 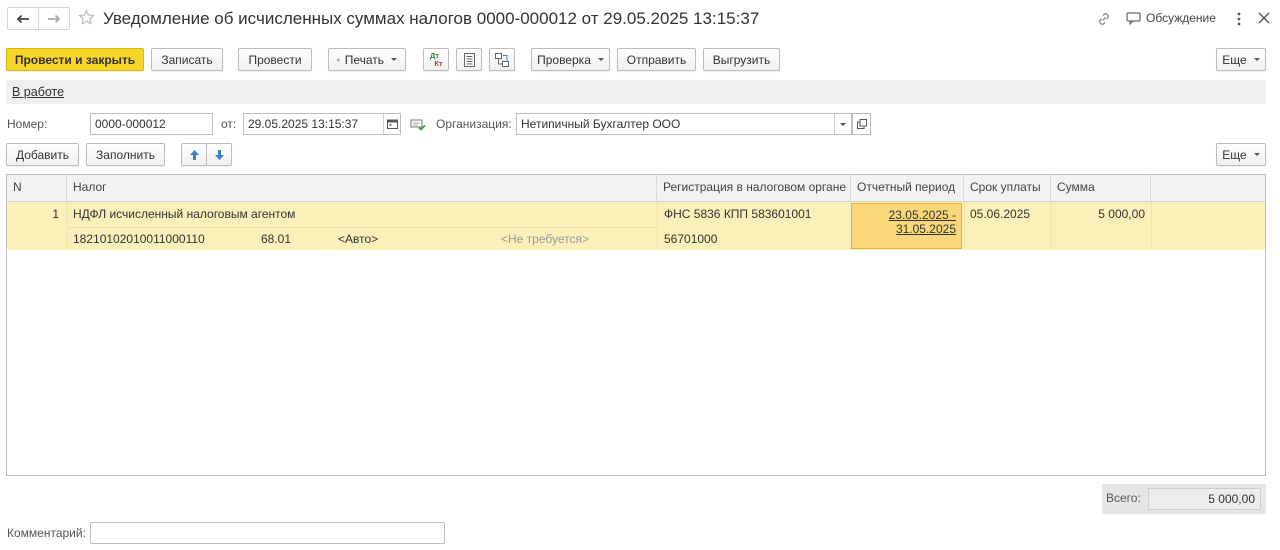 What do you see at coordinates (1204, 499) in the screenshot?
I see `total-value: 5 000,00` at bounding box center [1204, 499].